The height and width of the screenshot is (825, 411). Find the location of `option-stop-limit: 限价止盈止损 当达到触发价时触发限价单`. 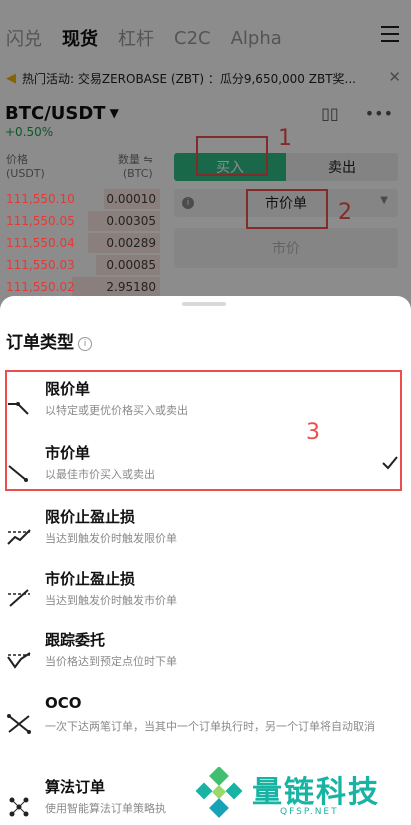

option-stop-limit: 限价止盈止损 当达到触发价时触发限价单 is located at coordinates (205, 536).